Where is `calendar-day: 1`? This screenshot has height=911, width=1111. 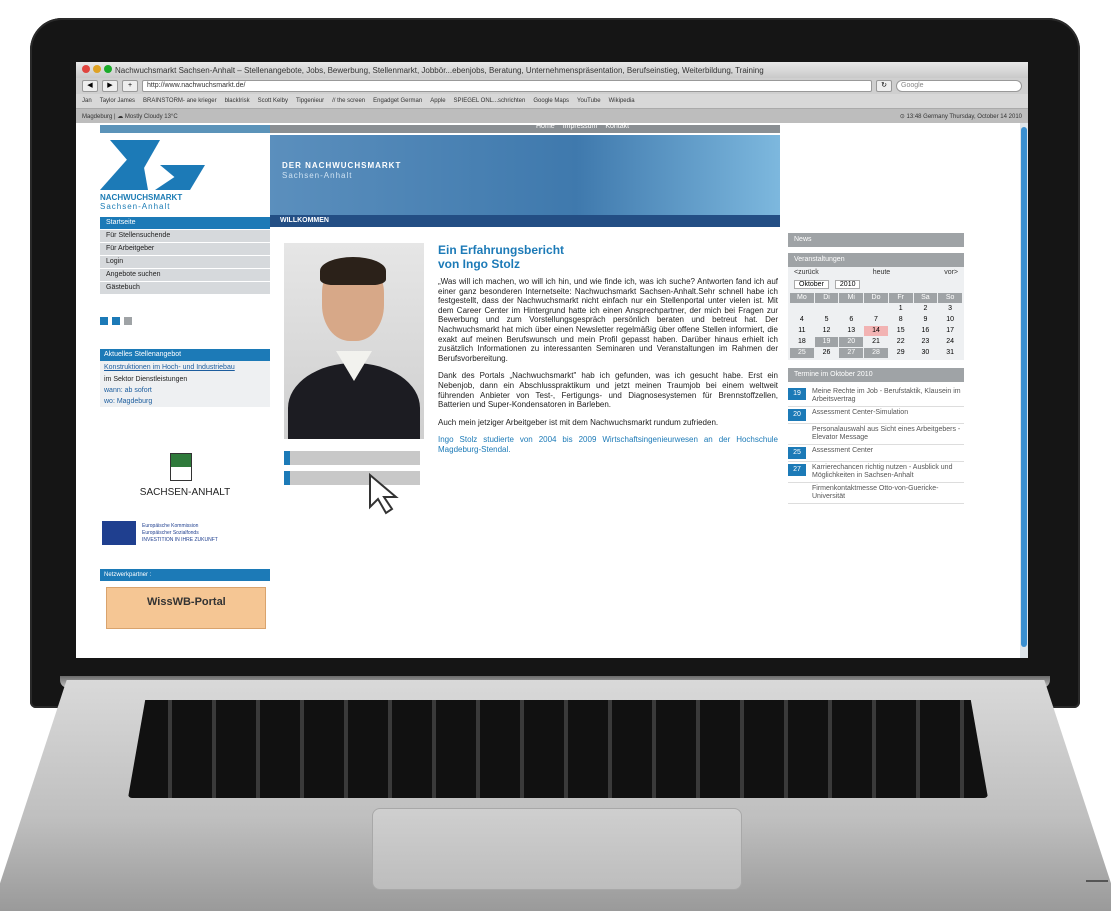 calendar-day: 1 is located at coordinates (901, 309).